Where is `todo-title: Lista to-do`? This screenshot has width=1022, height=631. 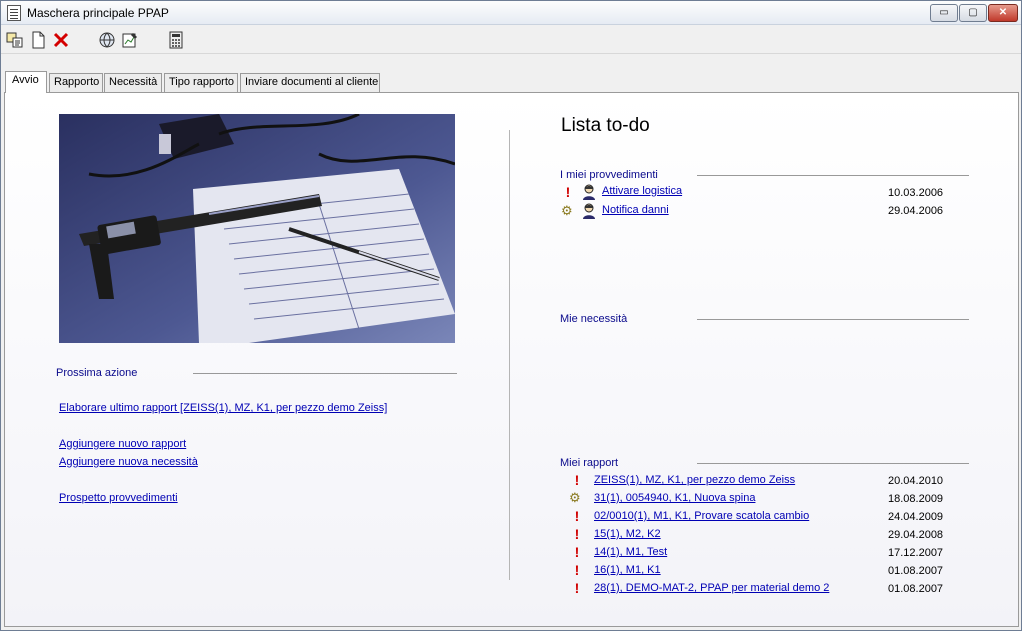
todo-title: Lista to-do is located at coordinates (605, 125).